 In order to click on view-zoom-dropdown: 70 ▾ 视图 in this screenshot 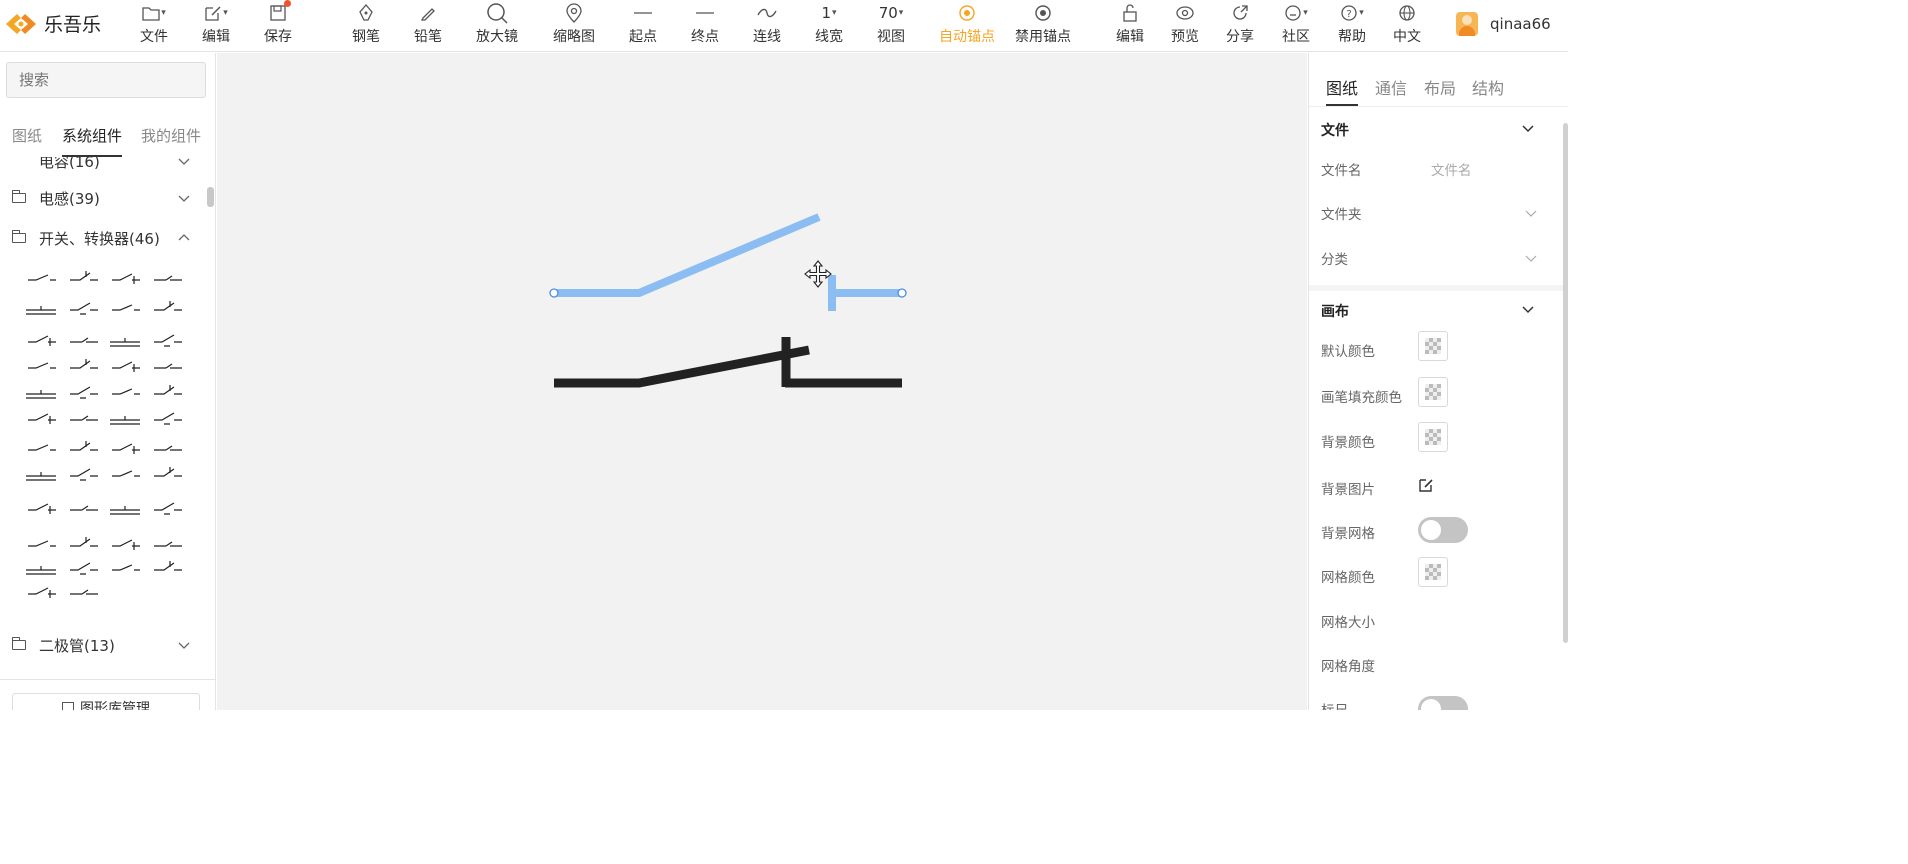, I will do `click(891, 26)`.